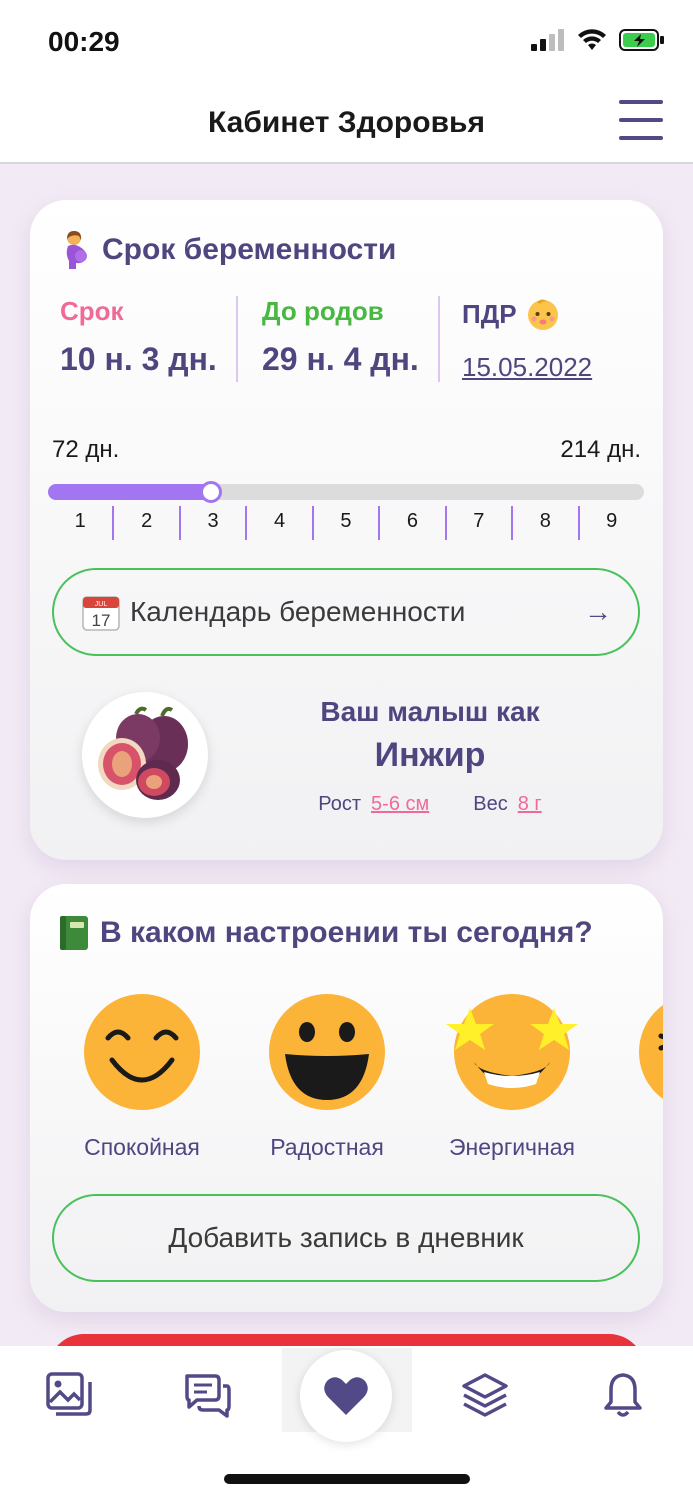 The height and width of the screenshot is (1500, 693). I want to click on bell-icon, so click(623, 1395).